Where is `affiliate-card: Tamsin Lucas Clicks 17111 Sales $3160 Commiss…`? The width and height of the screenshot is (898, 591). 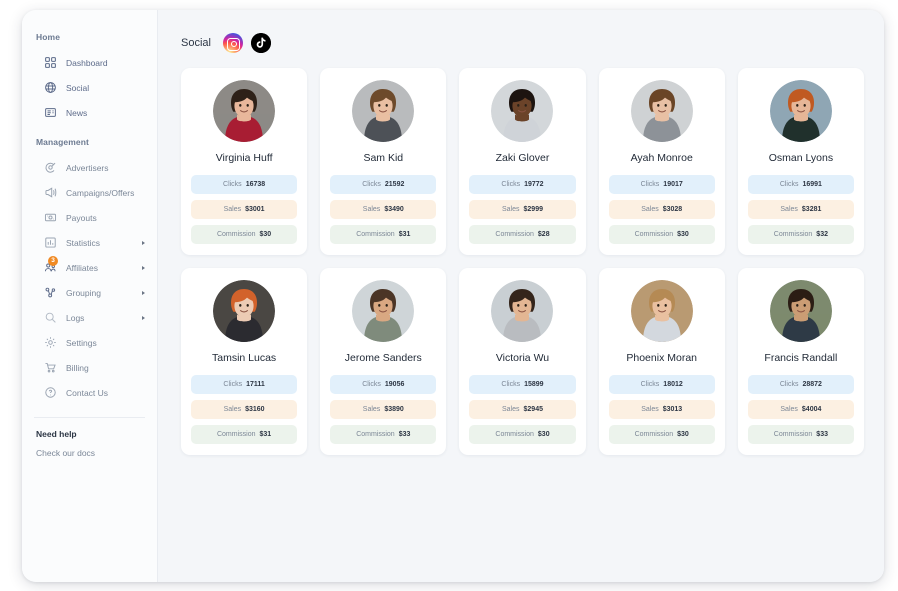
affiliate-card: Tamsin Lucas Clicks 17111 Sales $3160 Commiss… is located at coordinates (244, 361).